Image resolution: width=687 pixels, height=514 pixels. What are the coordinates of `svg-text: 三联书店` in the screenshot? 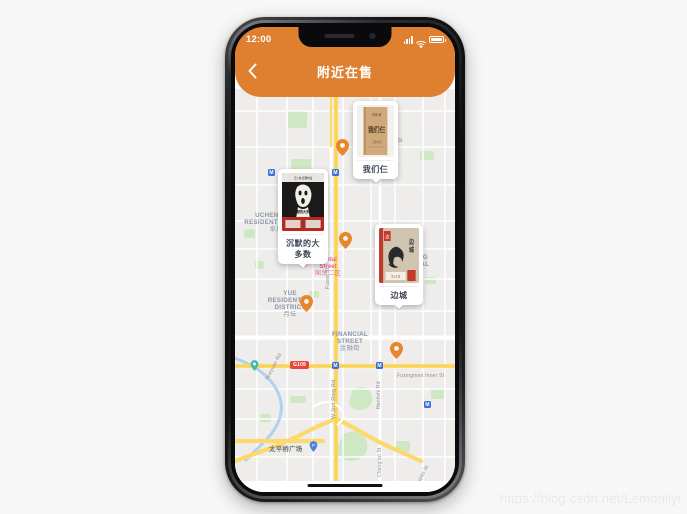 It's located at (377, 142).